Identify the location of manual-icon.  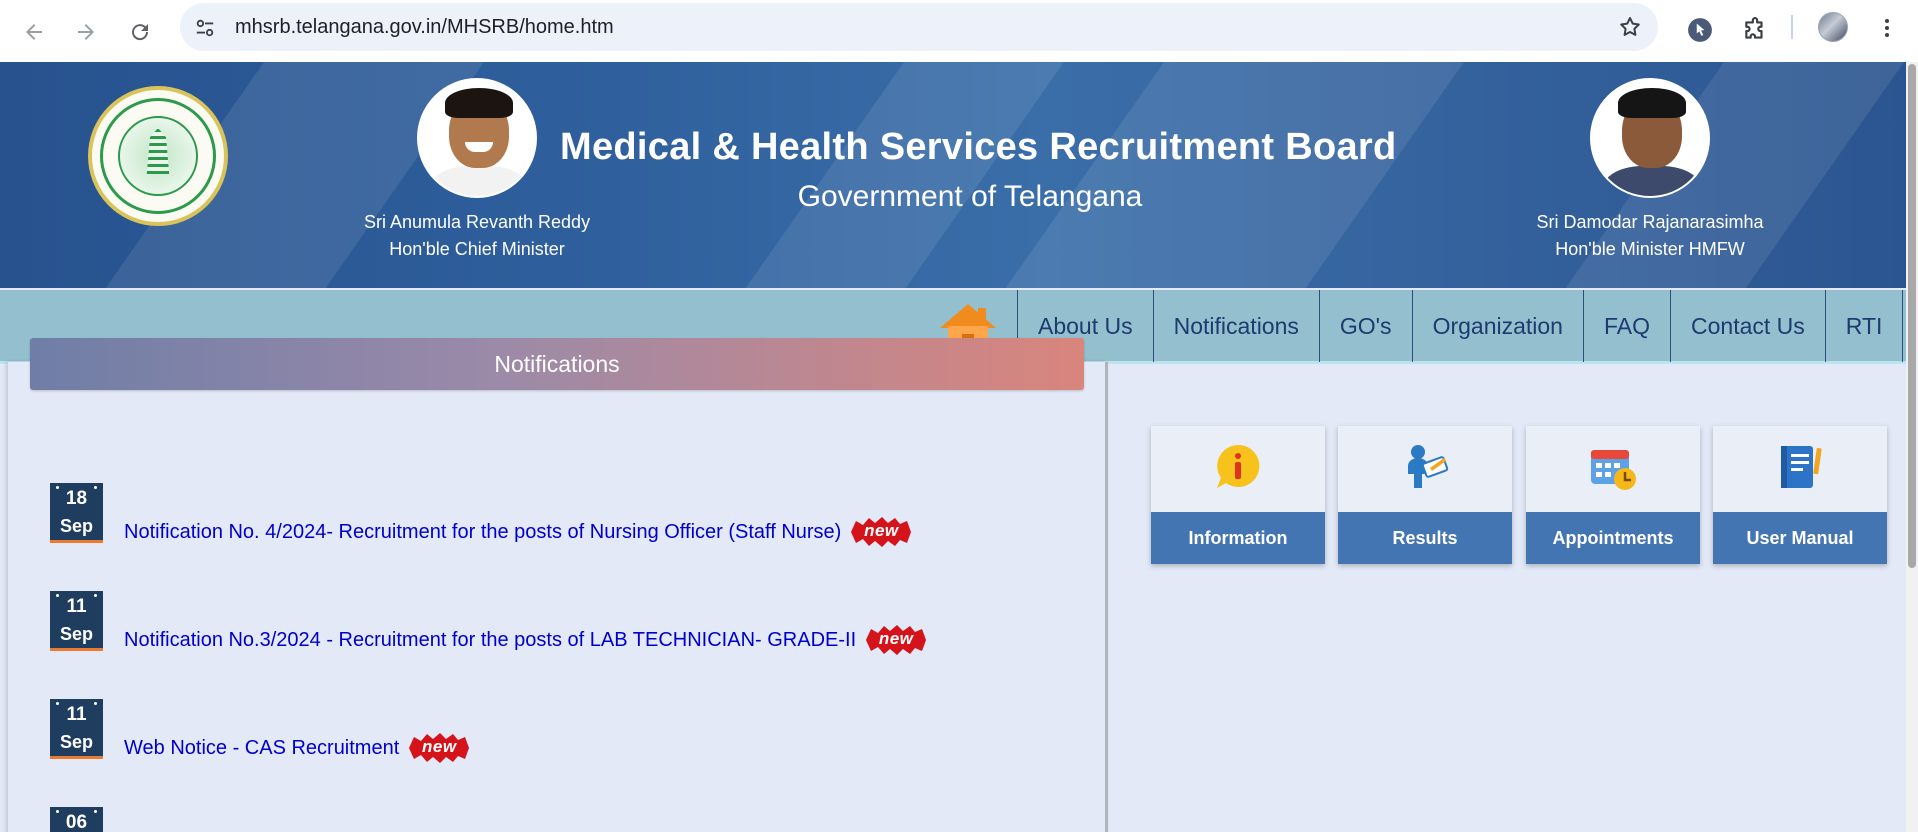
(1801, 467).